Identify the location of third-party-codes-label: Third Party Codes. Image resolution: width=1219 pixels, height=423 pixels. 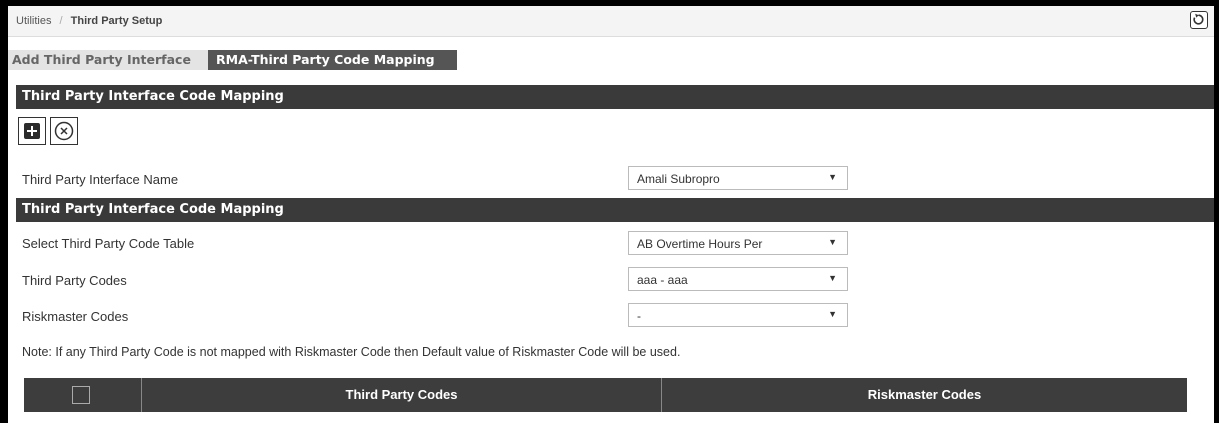
(74, 280).